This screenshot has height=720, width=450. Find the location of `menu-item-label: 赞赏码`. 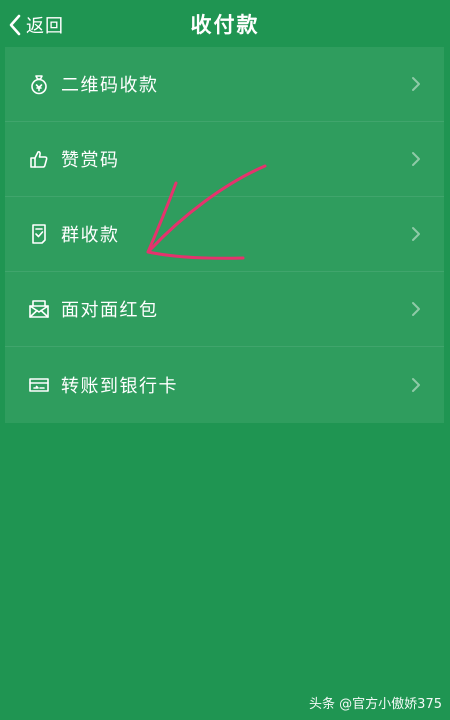

menu-item-label: 赞赏码 is located at coordinates (90, 160).